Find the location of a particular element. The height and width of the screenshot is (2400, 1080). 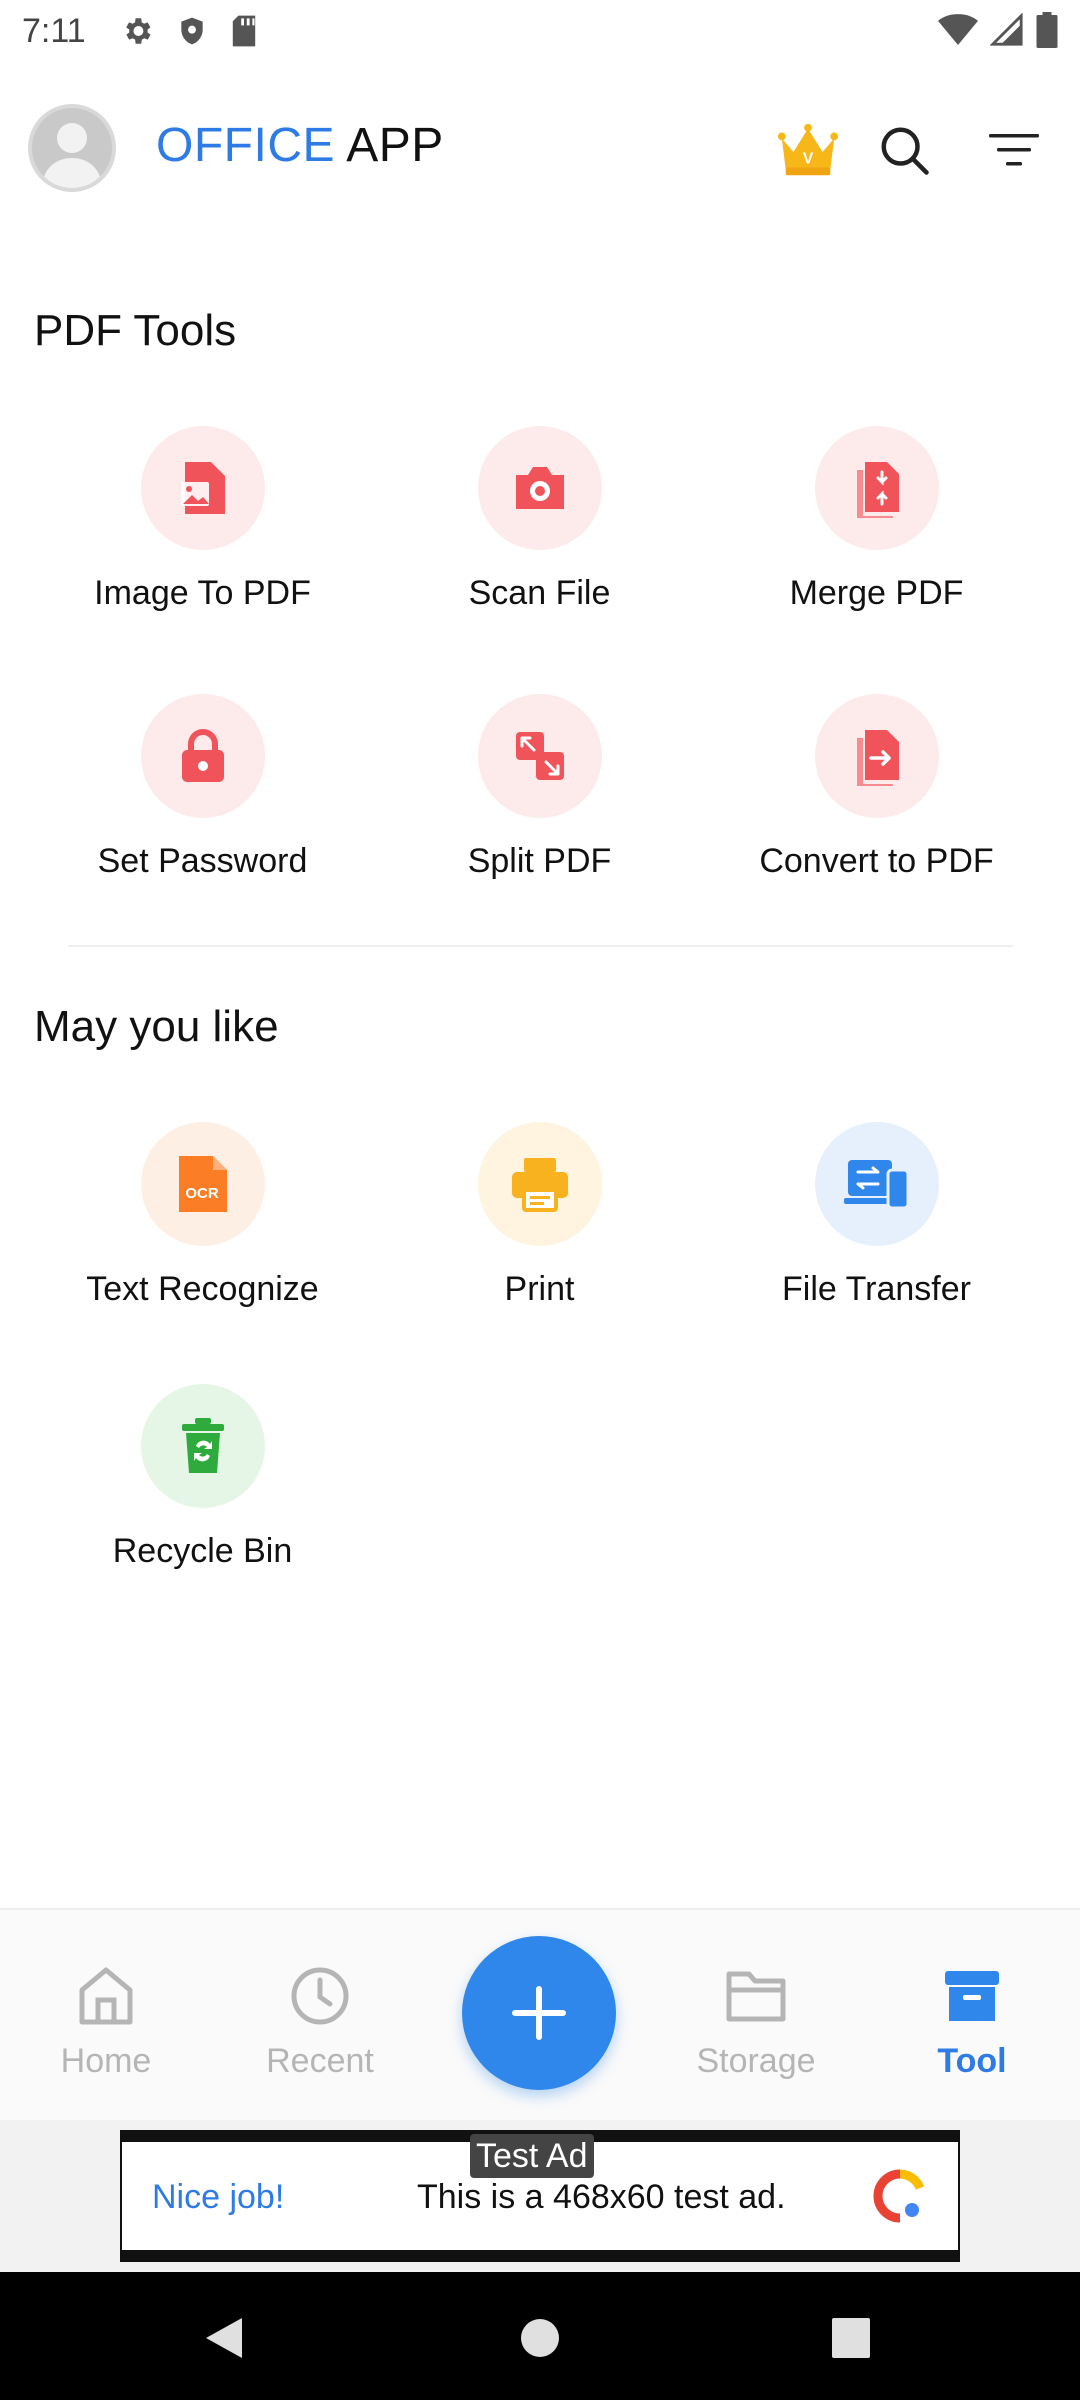

shield-icon is located at coordinates (192, 31).